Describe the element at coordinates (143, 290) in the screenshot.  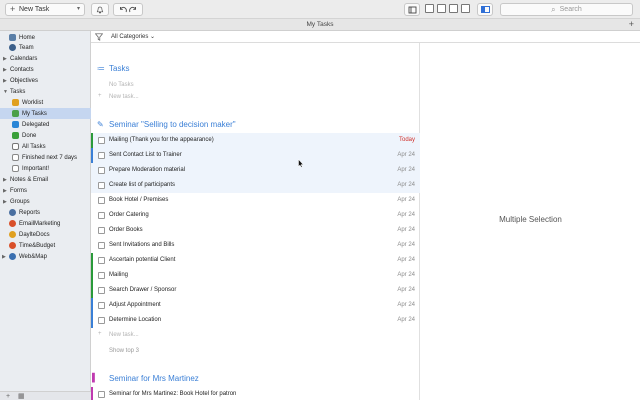
I see `task-title: Search Drawer / Sponsor` at that location.